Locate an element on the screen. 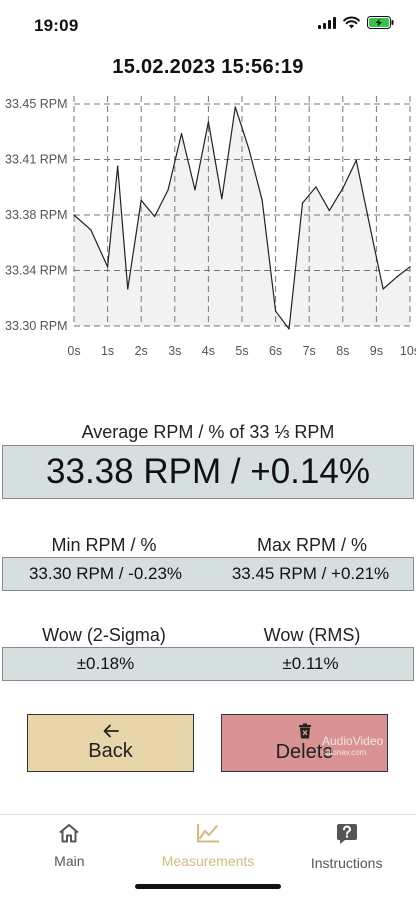 The height and width of the screenshot is (900, 416). wow-sigma-label: Wow (2-Sigma) is located at coordinates (104, 635).